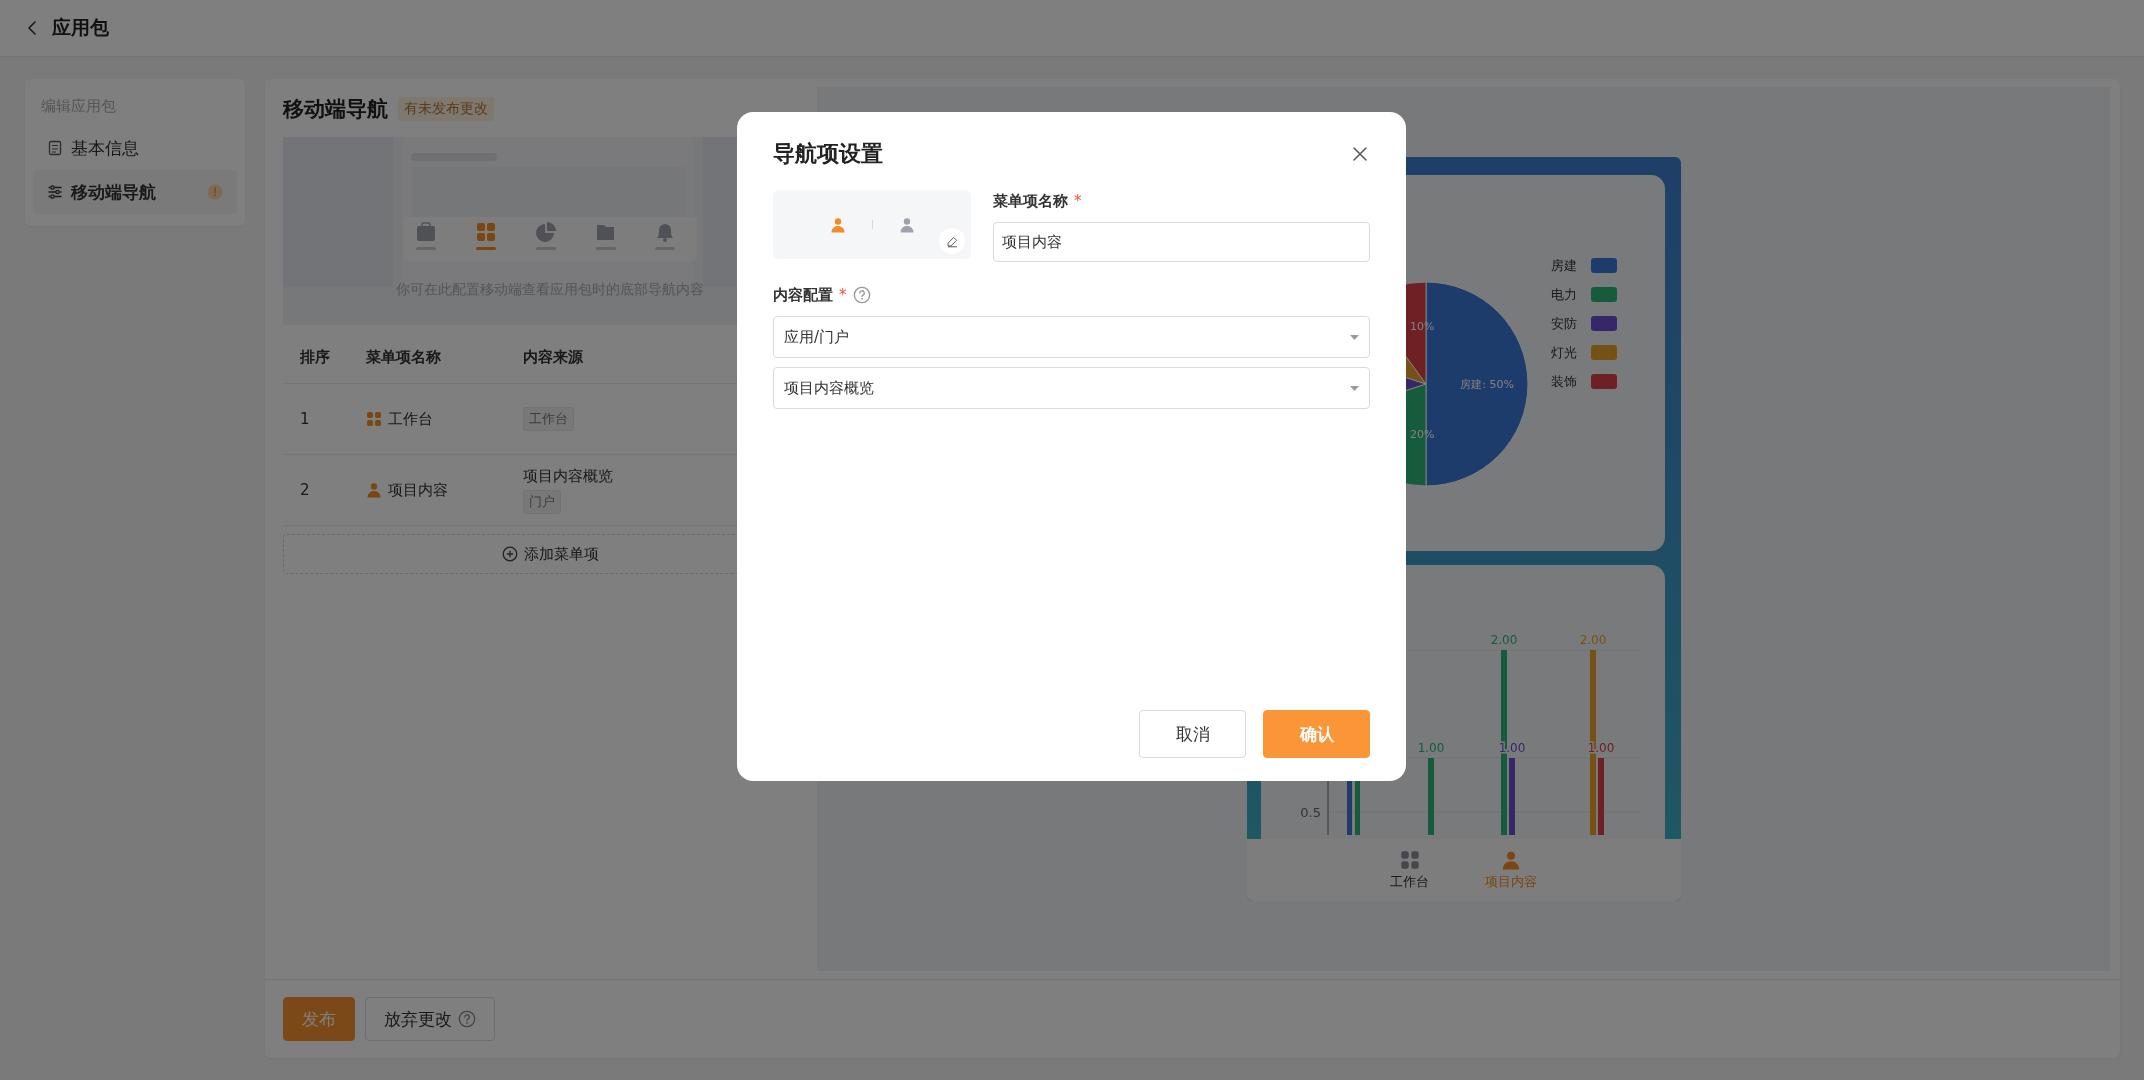  What do you see at coordinates (418, 490) in the screenshot?
I see `table-cell: 项目内容` at bounding box center [418, 490].